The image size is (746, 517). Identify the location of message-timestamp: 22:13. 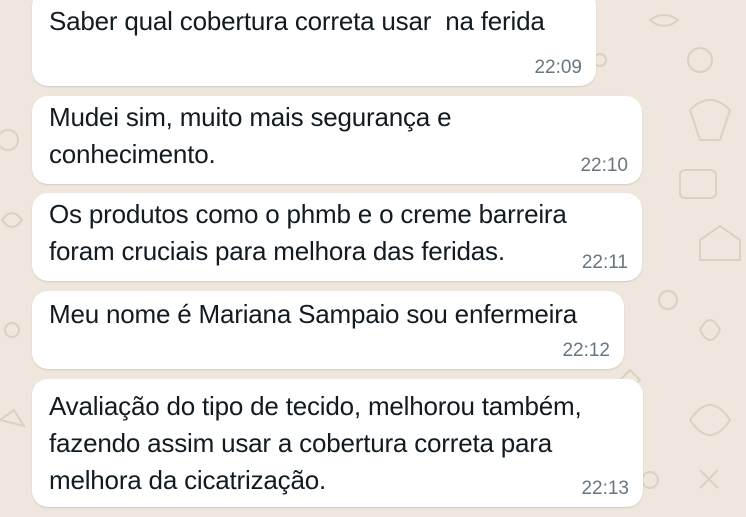
(605, 488).